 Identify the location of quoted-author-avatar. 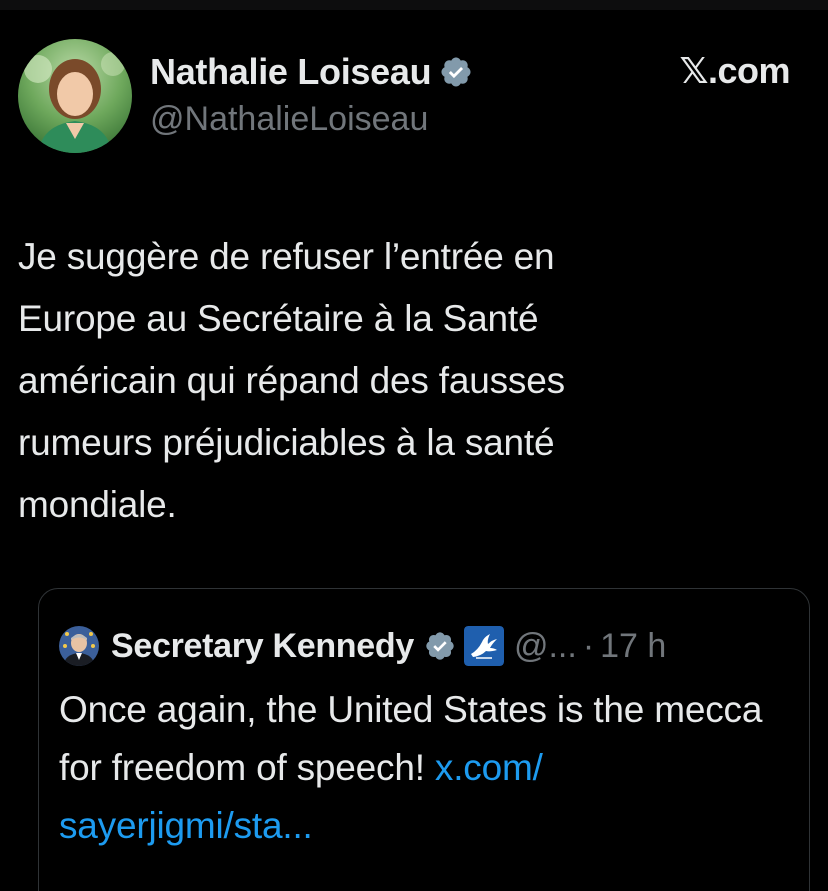
(79, 646).